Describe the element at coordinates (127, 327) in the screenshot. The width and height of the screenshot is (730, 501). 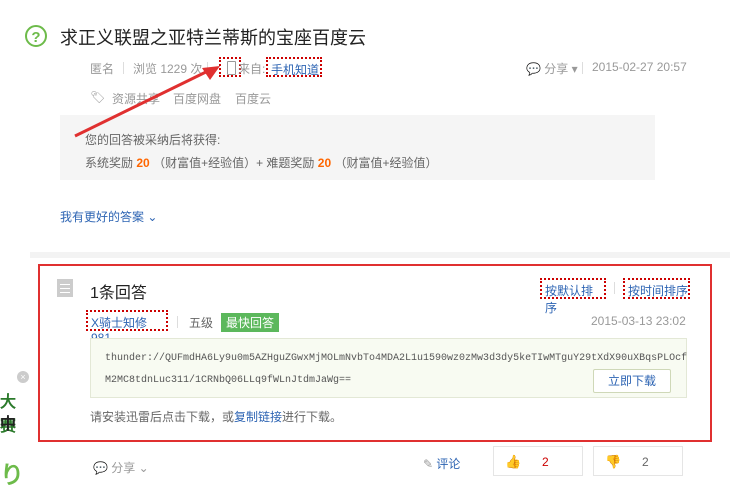
I see `answerer-highlight: X骑士知修981` at that location.